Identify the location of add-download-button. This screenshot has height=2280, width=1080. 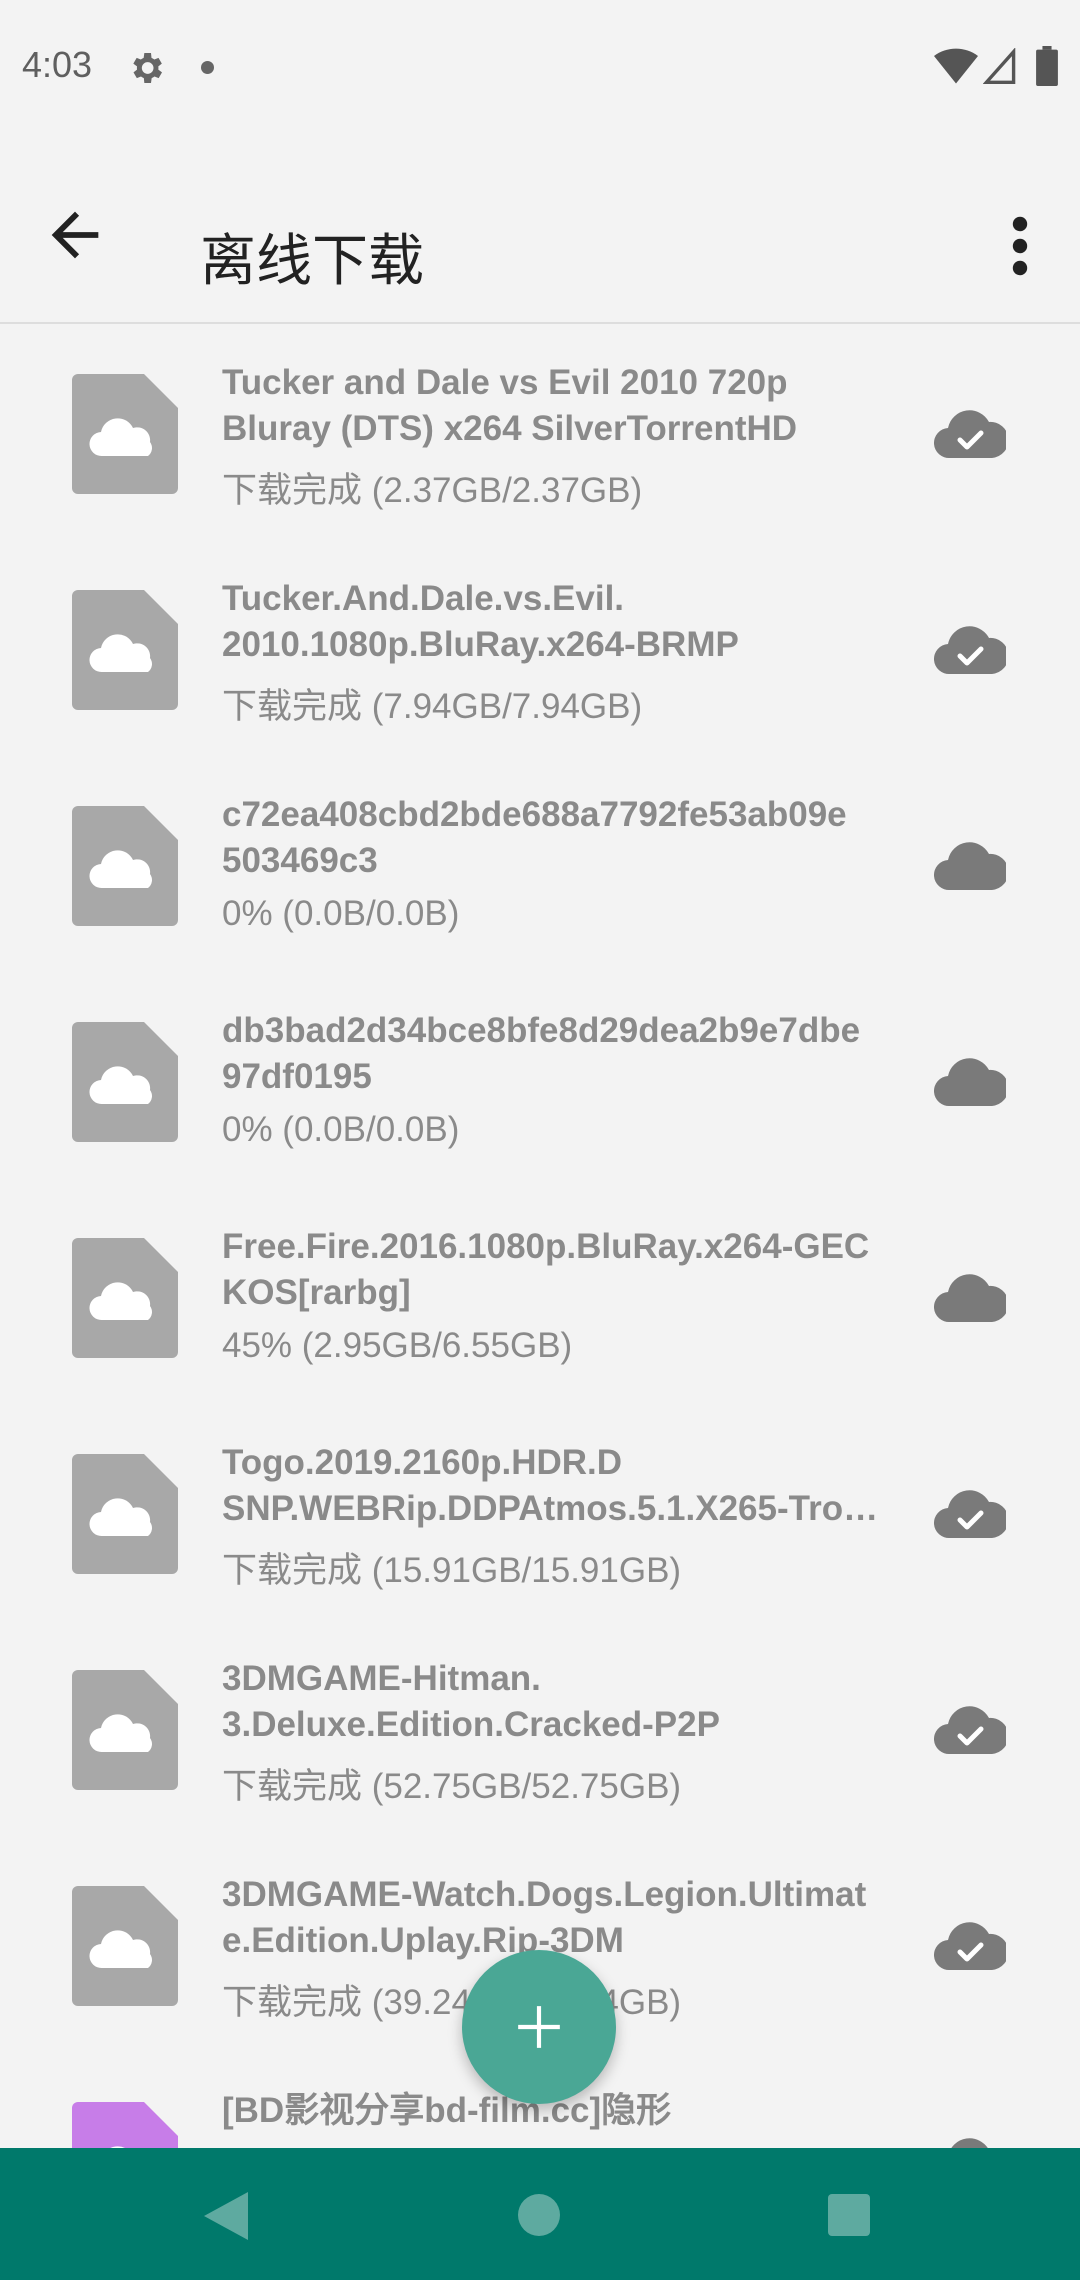
(539, 2027).